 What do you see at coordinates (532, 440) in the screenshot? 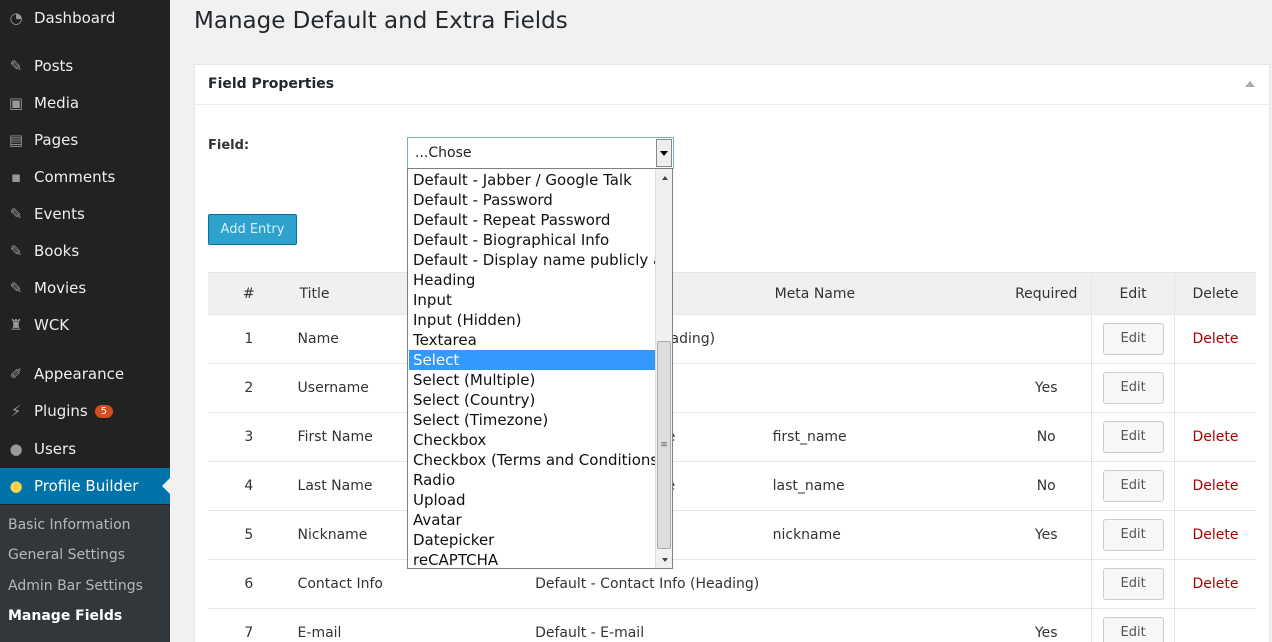
I see `dropdown-option: Checkbox` at bounding box center [532, 440].